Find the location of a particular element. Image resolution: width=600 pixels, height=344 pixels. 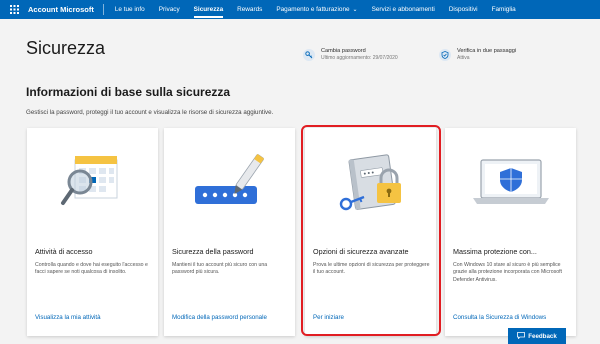

section-title: Informazioni di base sulla sicurezza is located at coordinates (128, 92).